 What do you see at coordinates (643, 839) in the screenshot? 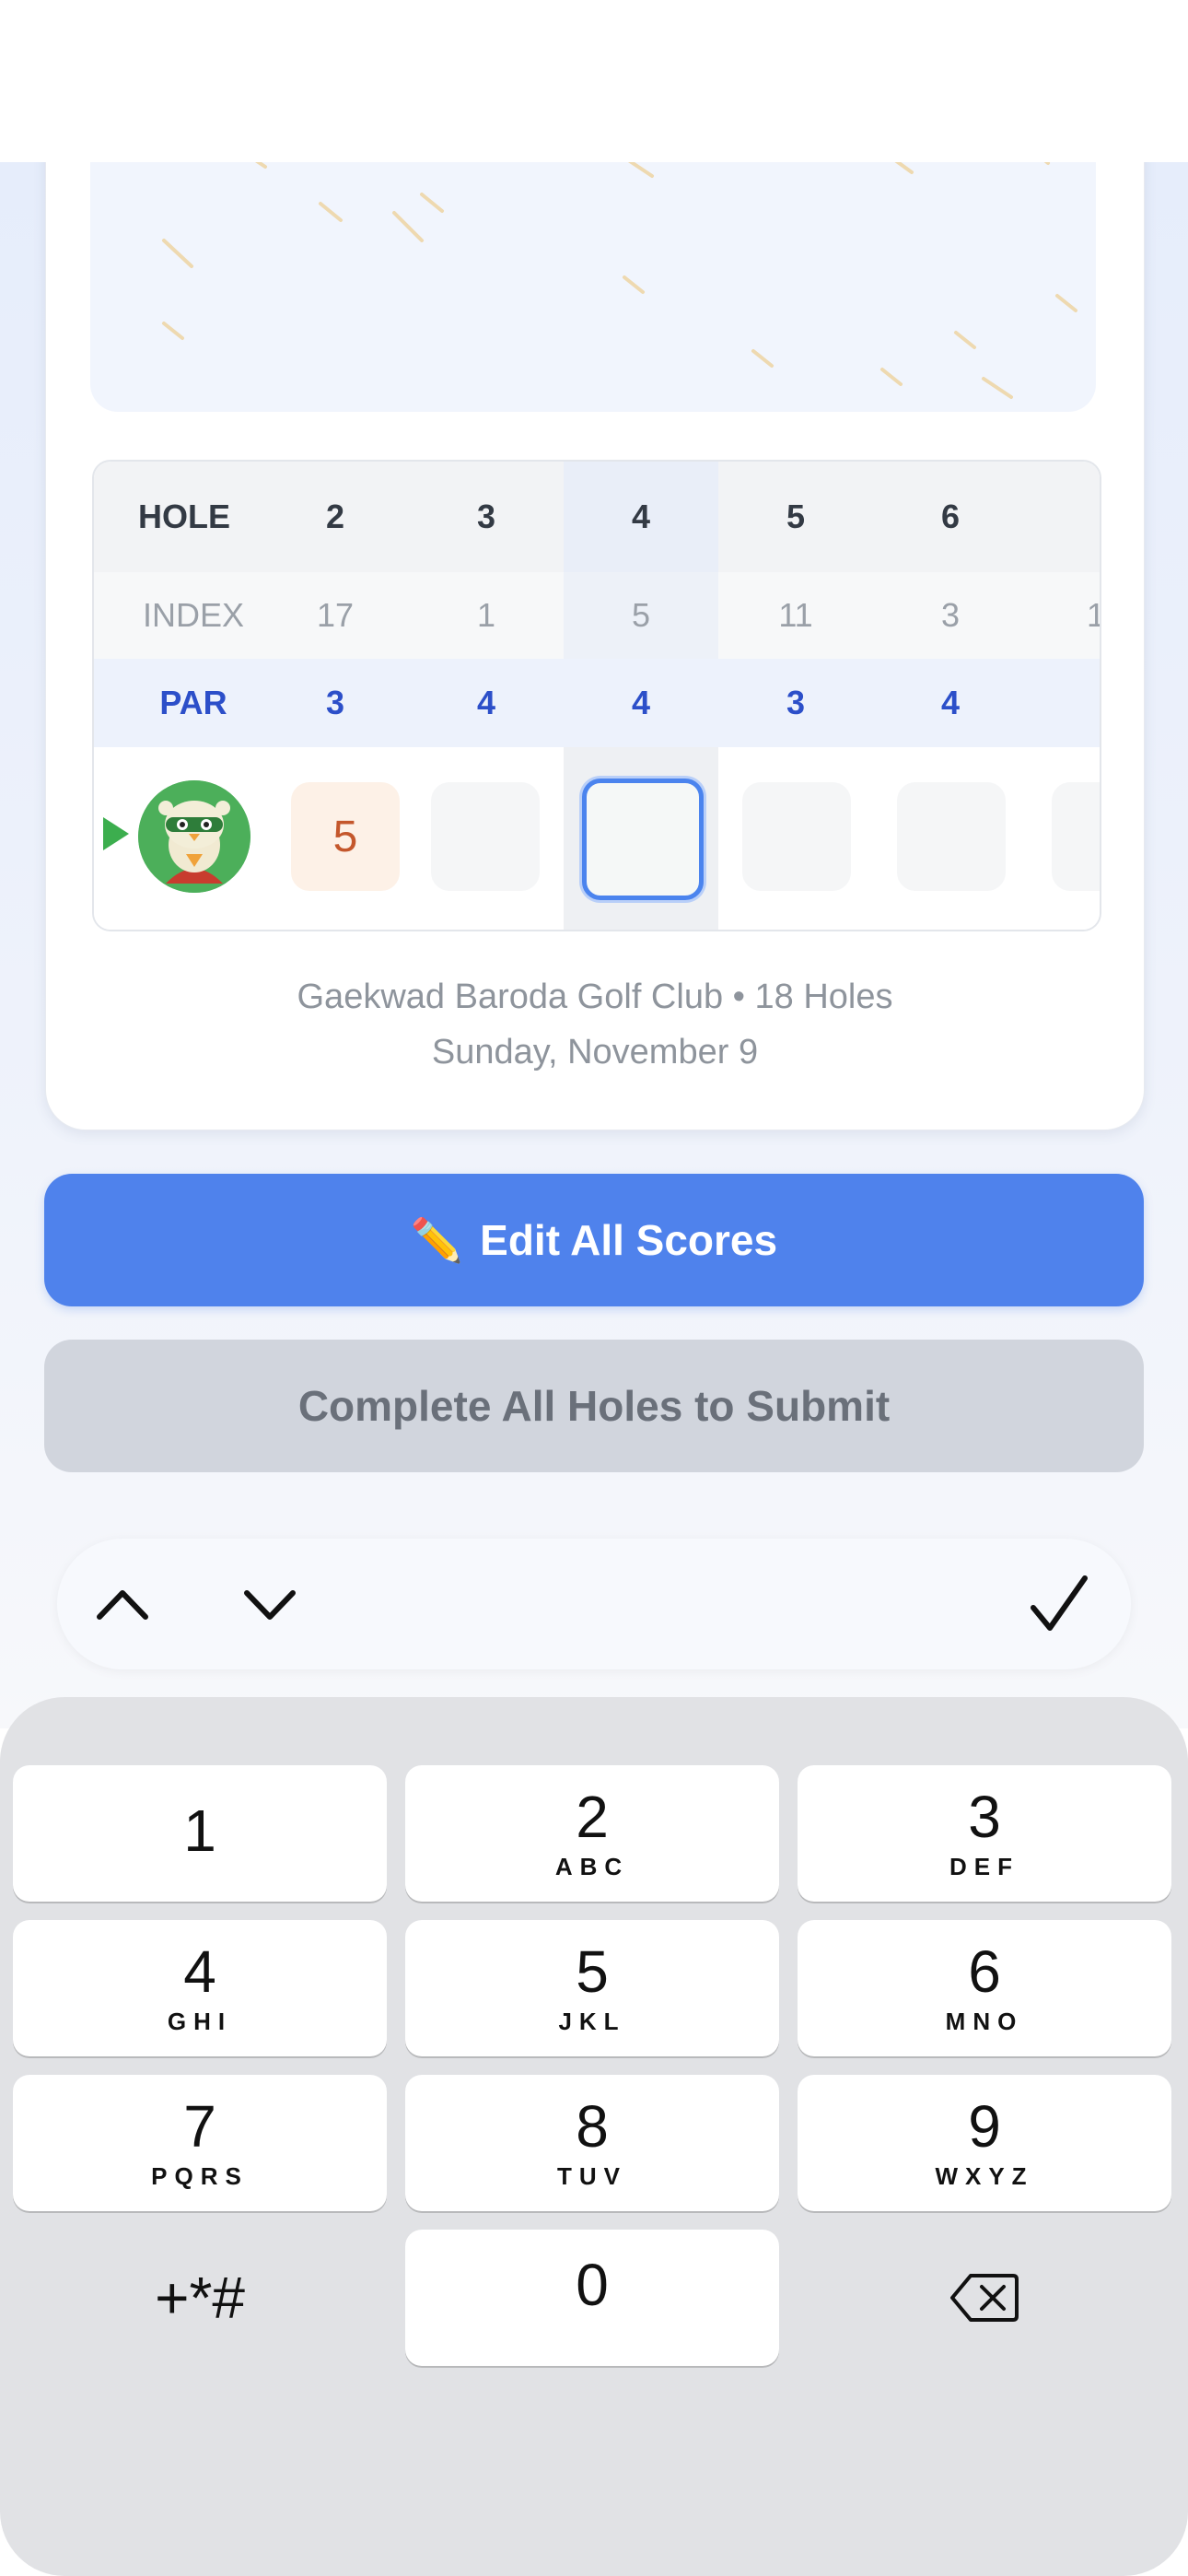
I see `score-cell-active` at bounding box center [643, 839].